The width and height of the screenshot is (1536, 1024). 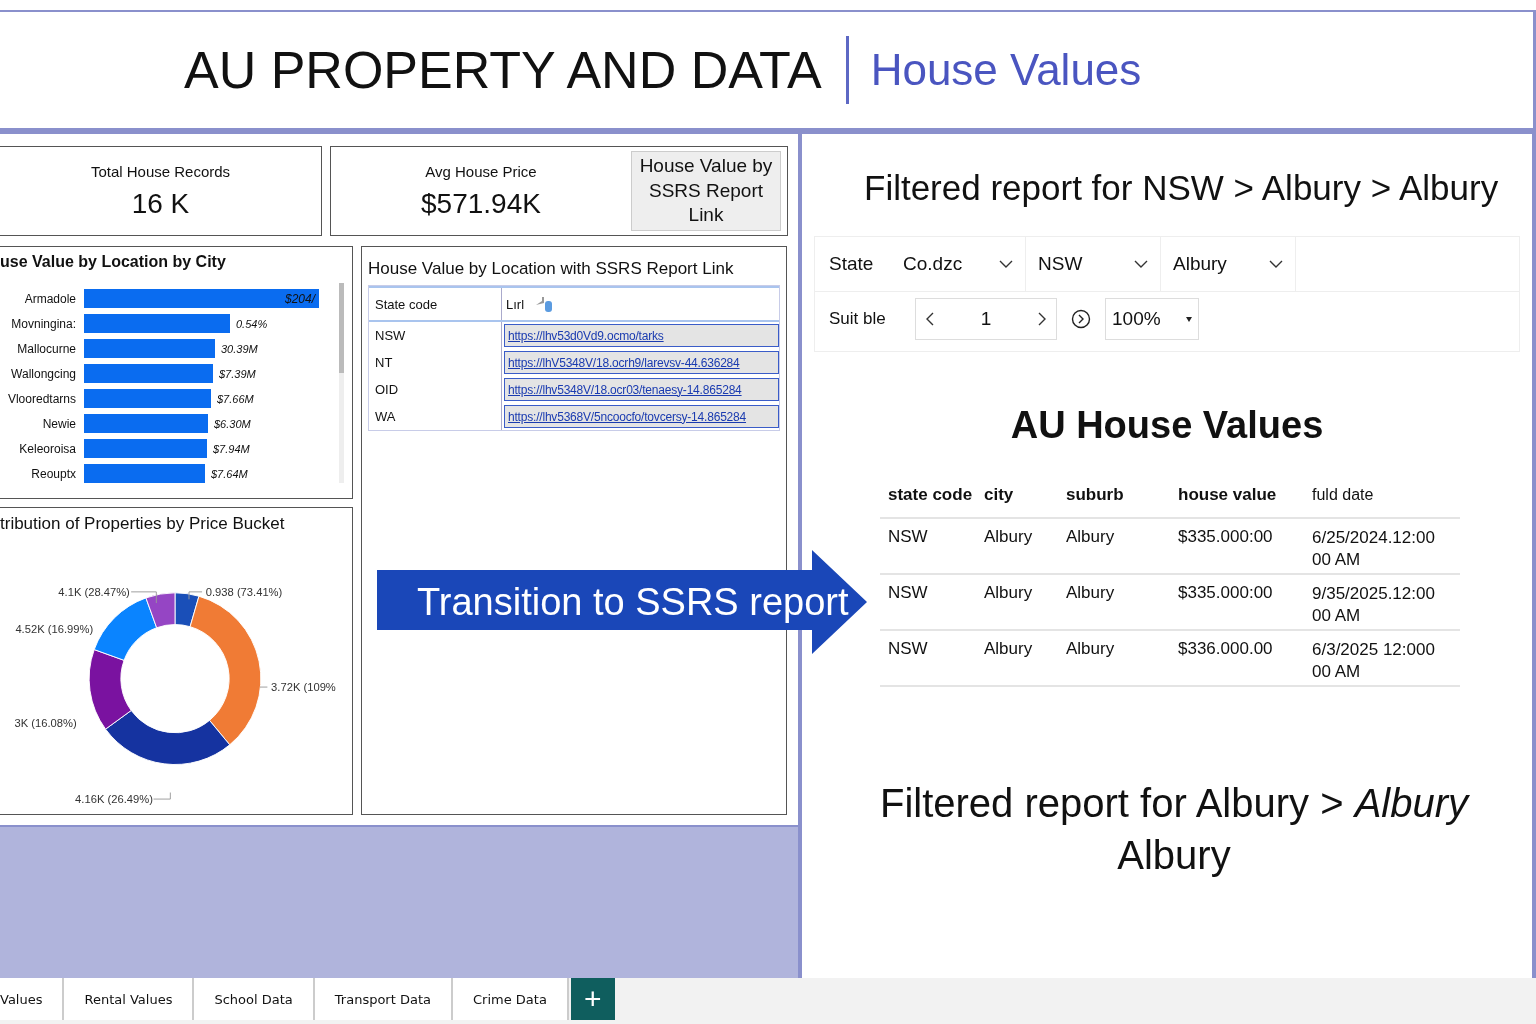 I want to click on page-tab: Rental Values, so click(x=129, y=999).